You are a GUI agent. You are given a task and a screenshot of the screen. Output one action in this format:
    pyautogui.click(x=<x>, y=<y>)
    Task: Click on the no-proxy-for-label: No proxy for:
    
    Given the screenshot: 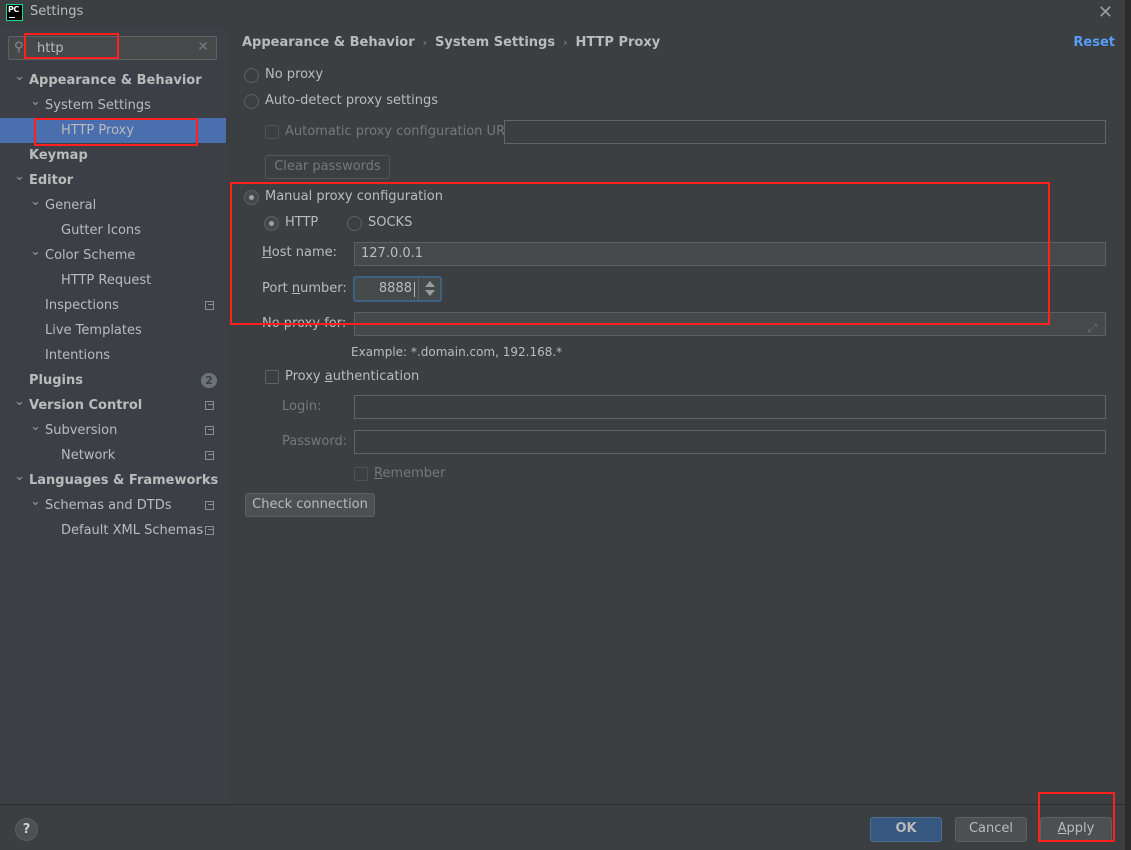 What is the action you would take?
    pyautogui.click(x=304, y=323)
    